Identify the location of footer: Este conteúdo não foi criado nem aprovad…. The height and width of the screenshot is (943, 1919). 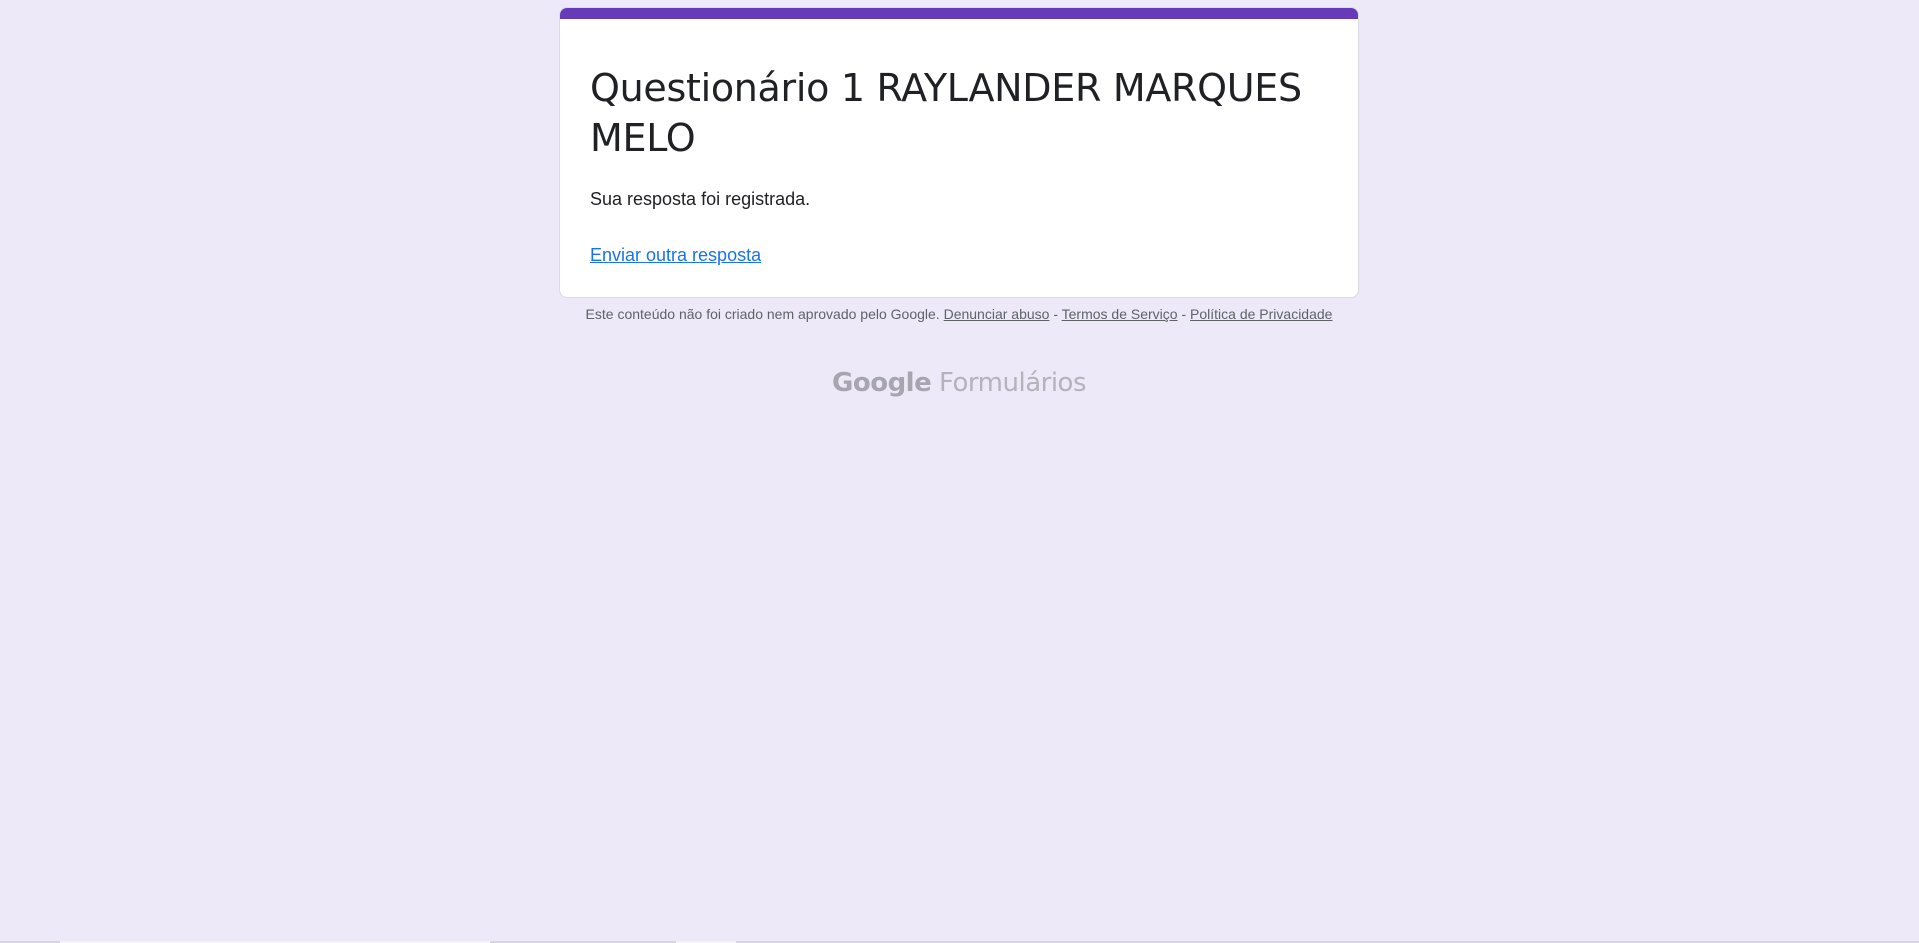
(959, 314).